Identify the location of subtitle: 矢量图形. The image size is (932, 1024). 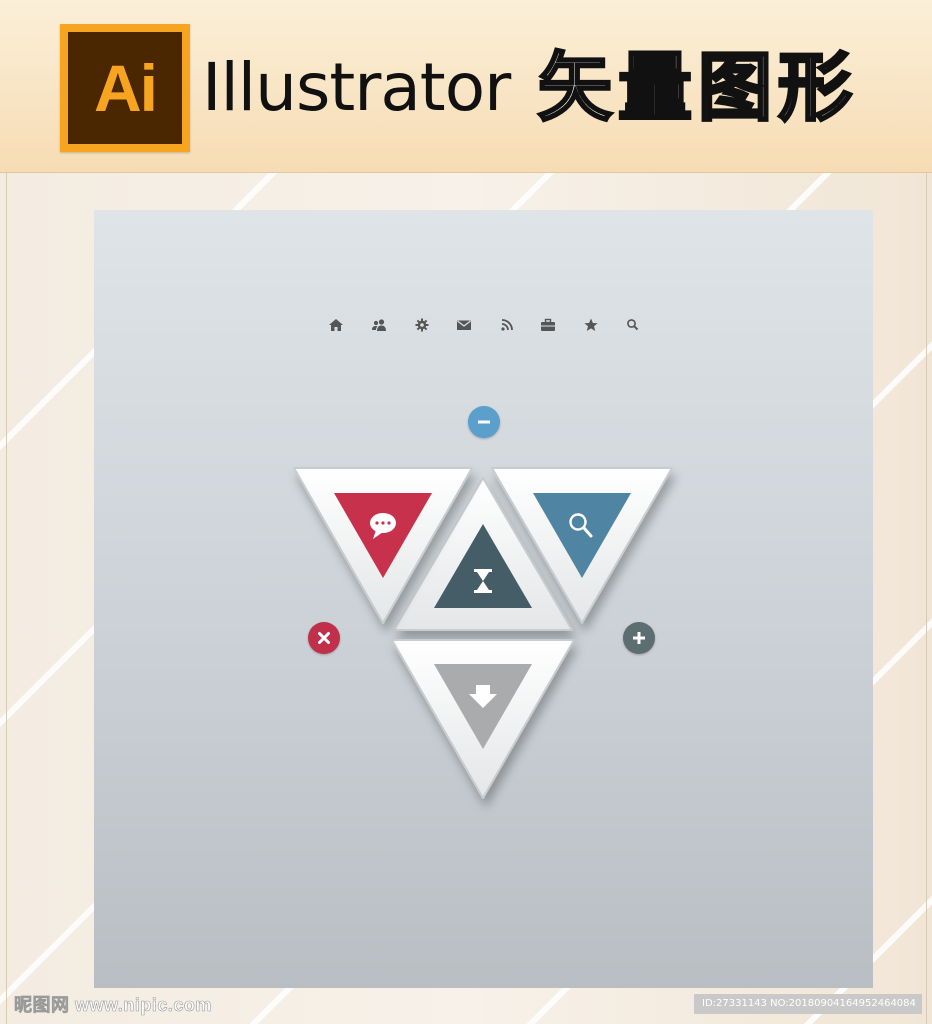
(697, 88).